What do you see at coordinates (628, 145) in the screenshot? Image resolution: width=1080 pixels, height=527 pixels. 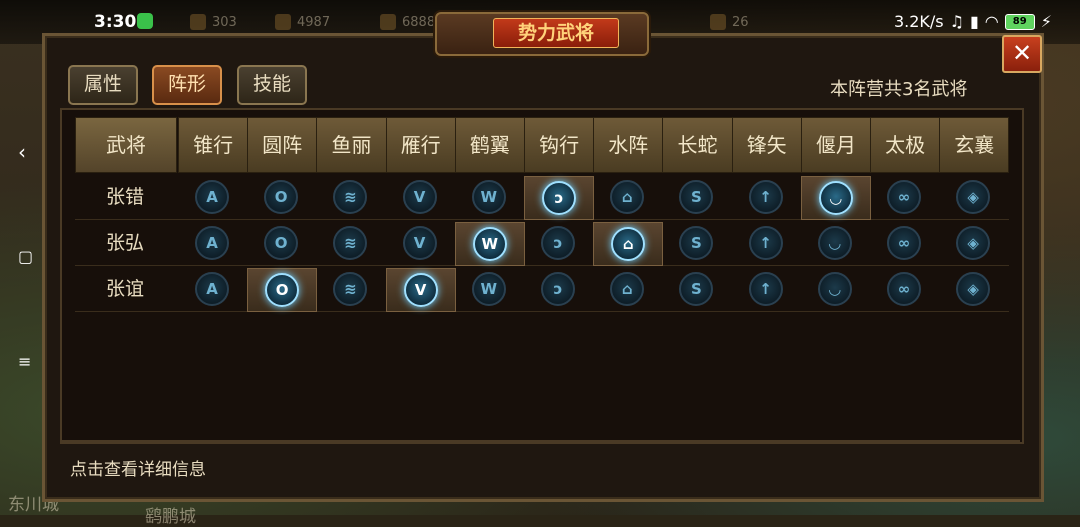 I see `header-cell-formation: 水阵` at bounding box center [628, 145].